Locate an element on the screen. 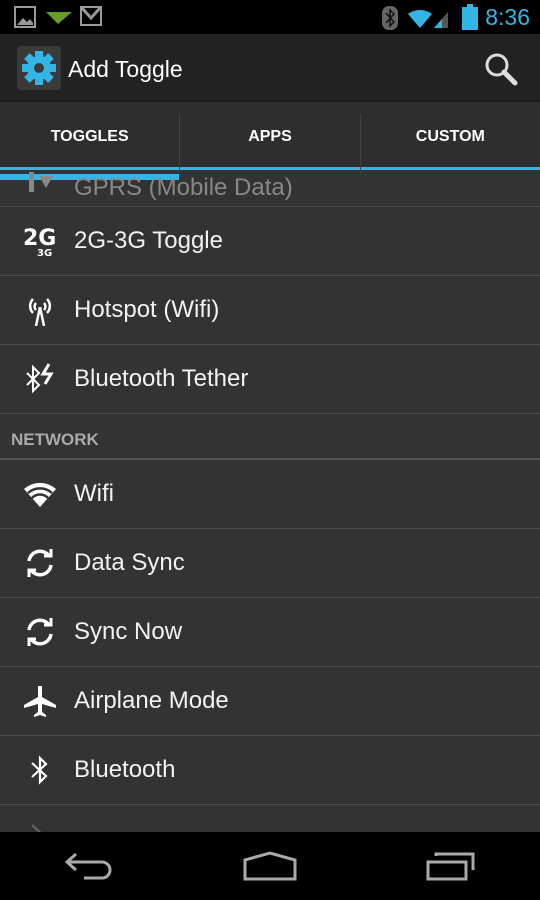 This screenshot has width=540, height=900. tab-toggles: TOGGLES is located at coordinates (90, 147).